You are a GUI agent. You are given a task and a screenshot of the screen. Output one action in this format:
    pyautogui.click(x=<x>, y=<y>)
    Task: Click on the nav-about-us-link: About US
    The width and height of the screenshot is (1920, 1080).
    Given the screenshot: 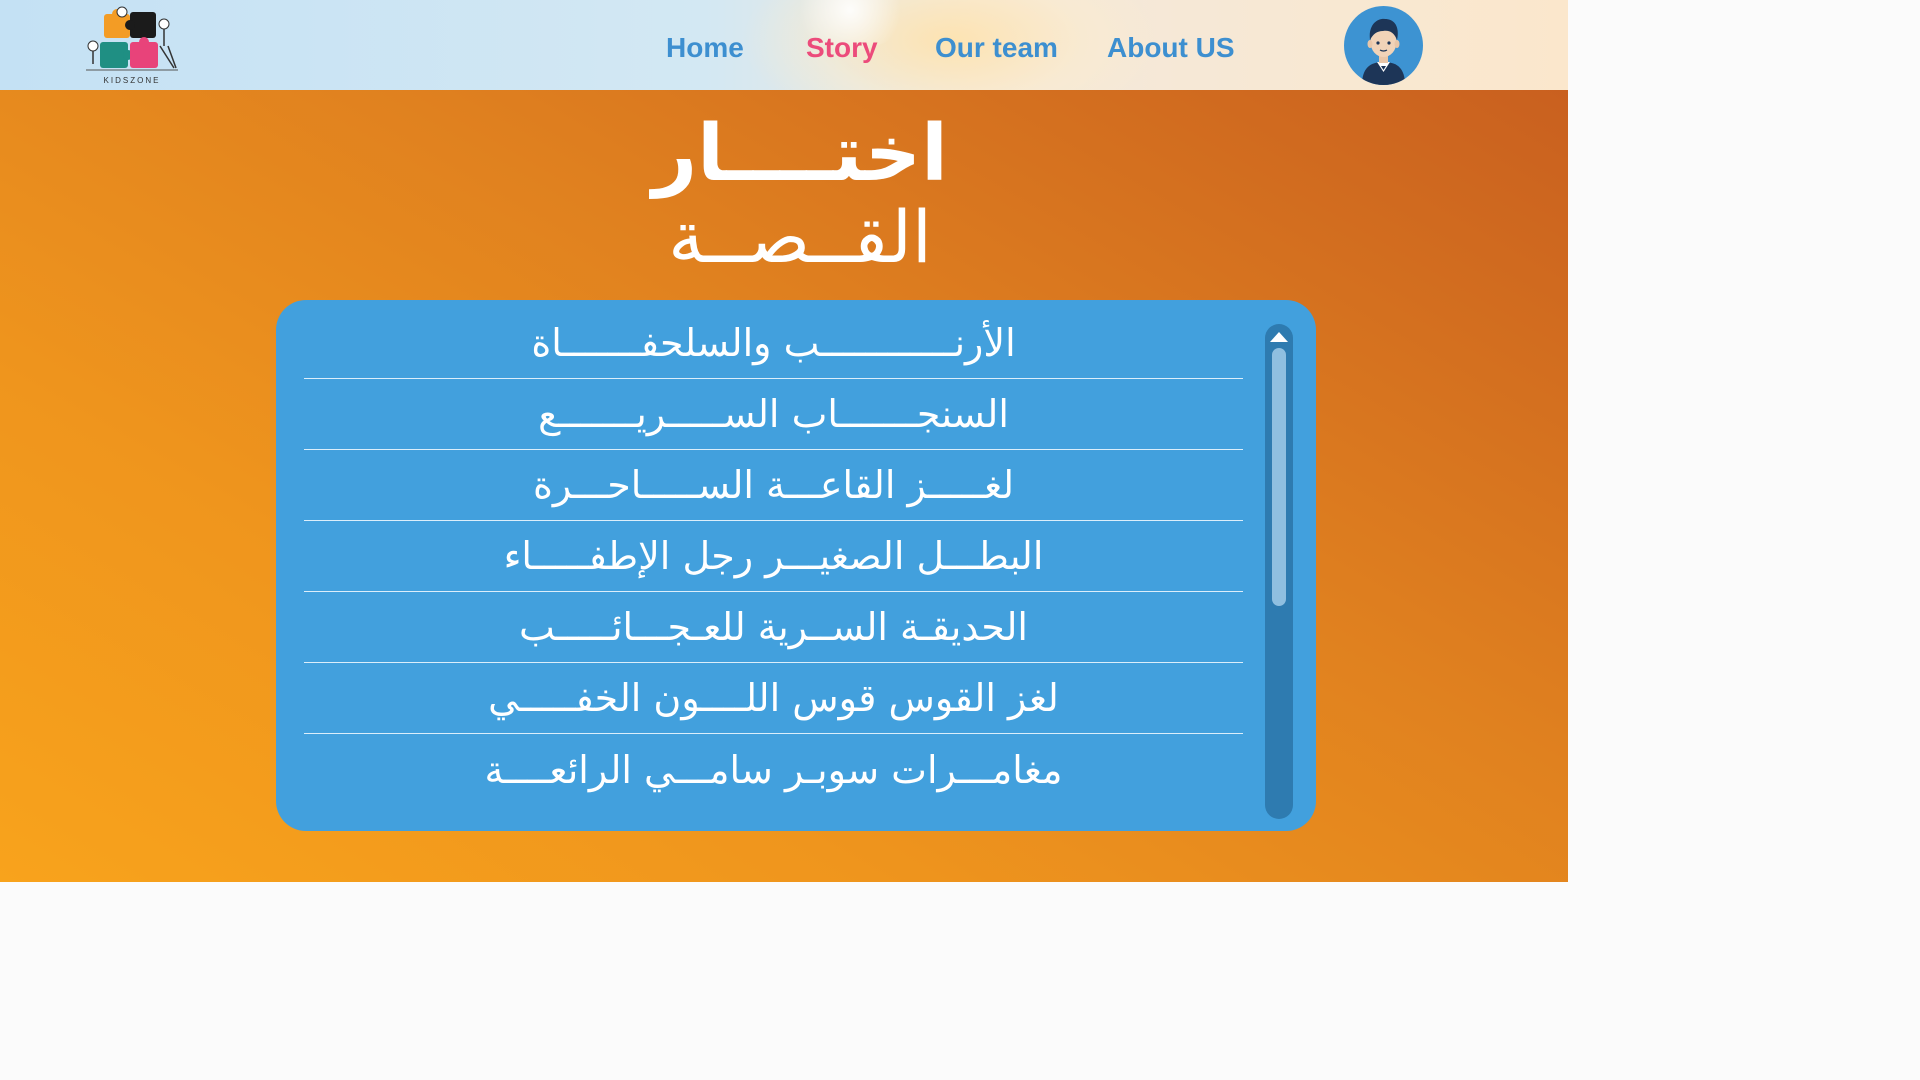 What is the action you would take?
    pyautogui.click(x=1171, y=48)
    